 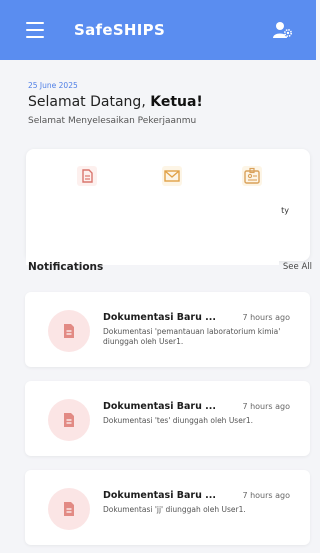 I want to click on greeting-name: Ketua!, so click(x=176, y=102).